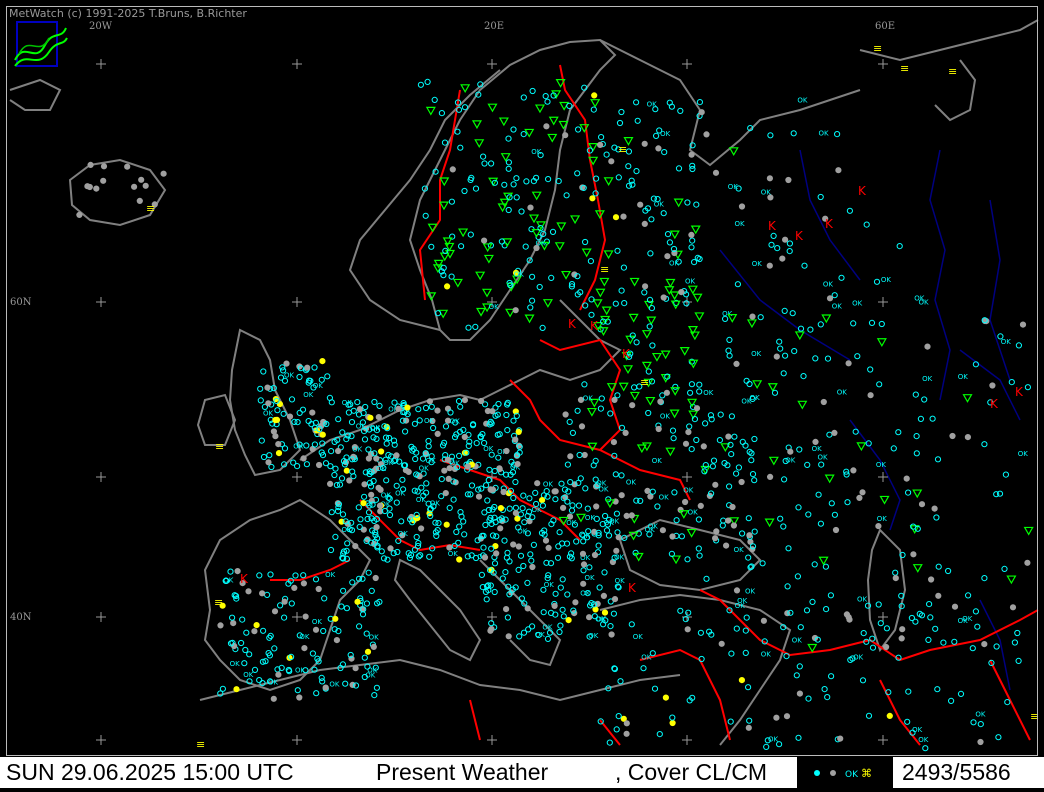 Image resolution: width=1044 pixels, height=792 pixels. I want to click on datetime-text: SUN 29.06.2025 15:00 UTC, so click(150, 772).